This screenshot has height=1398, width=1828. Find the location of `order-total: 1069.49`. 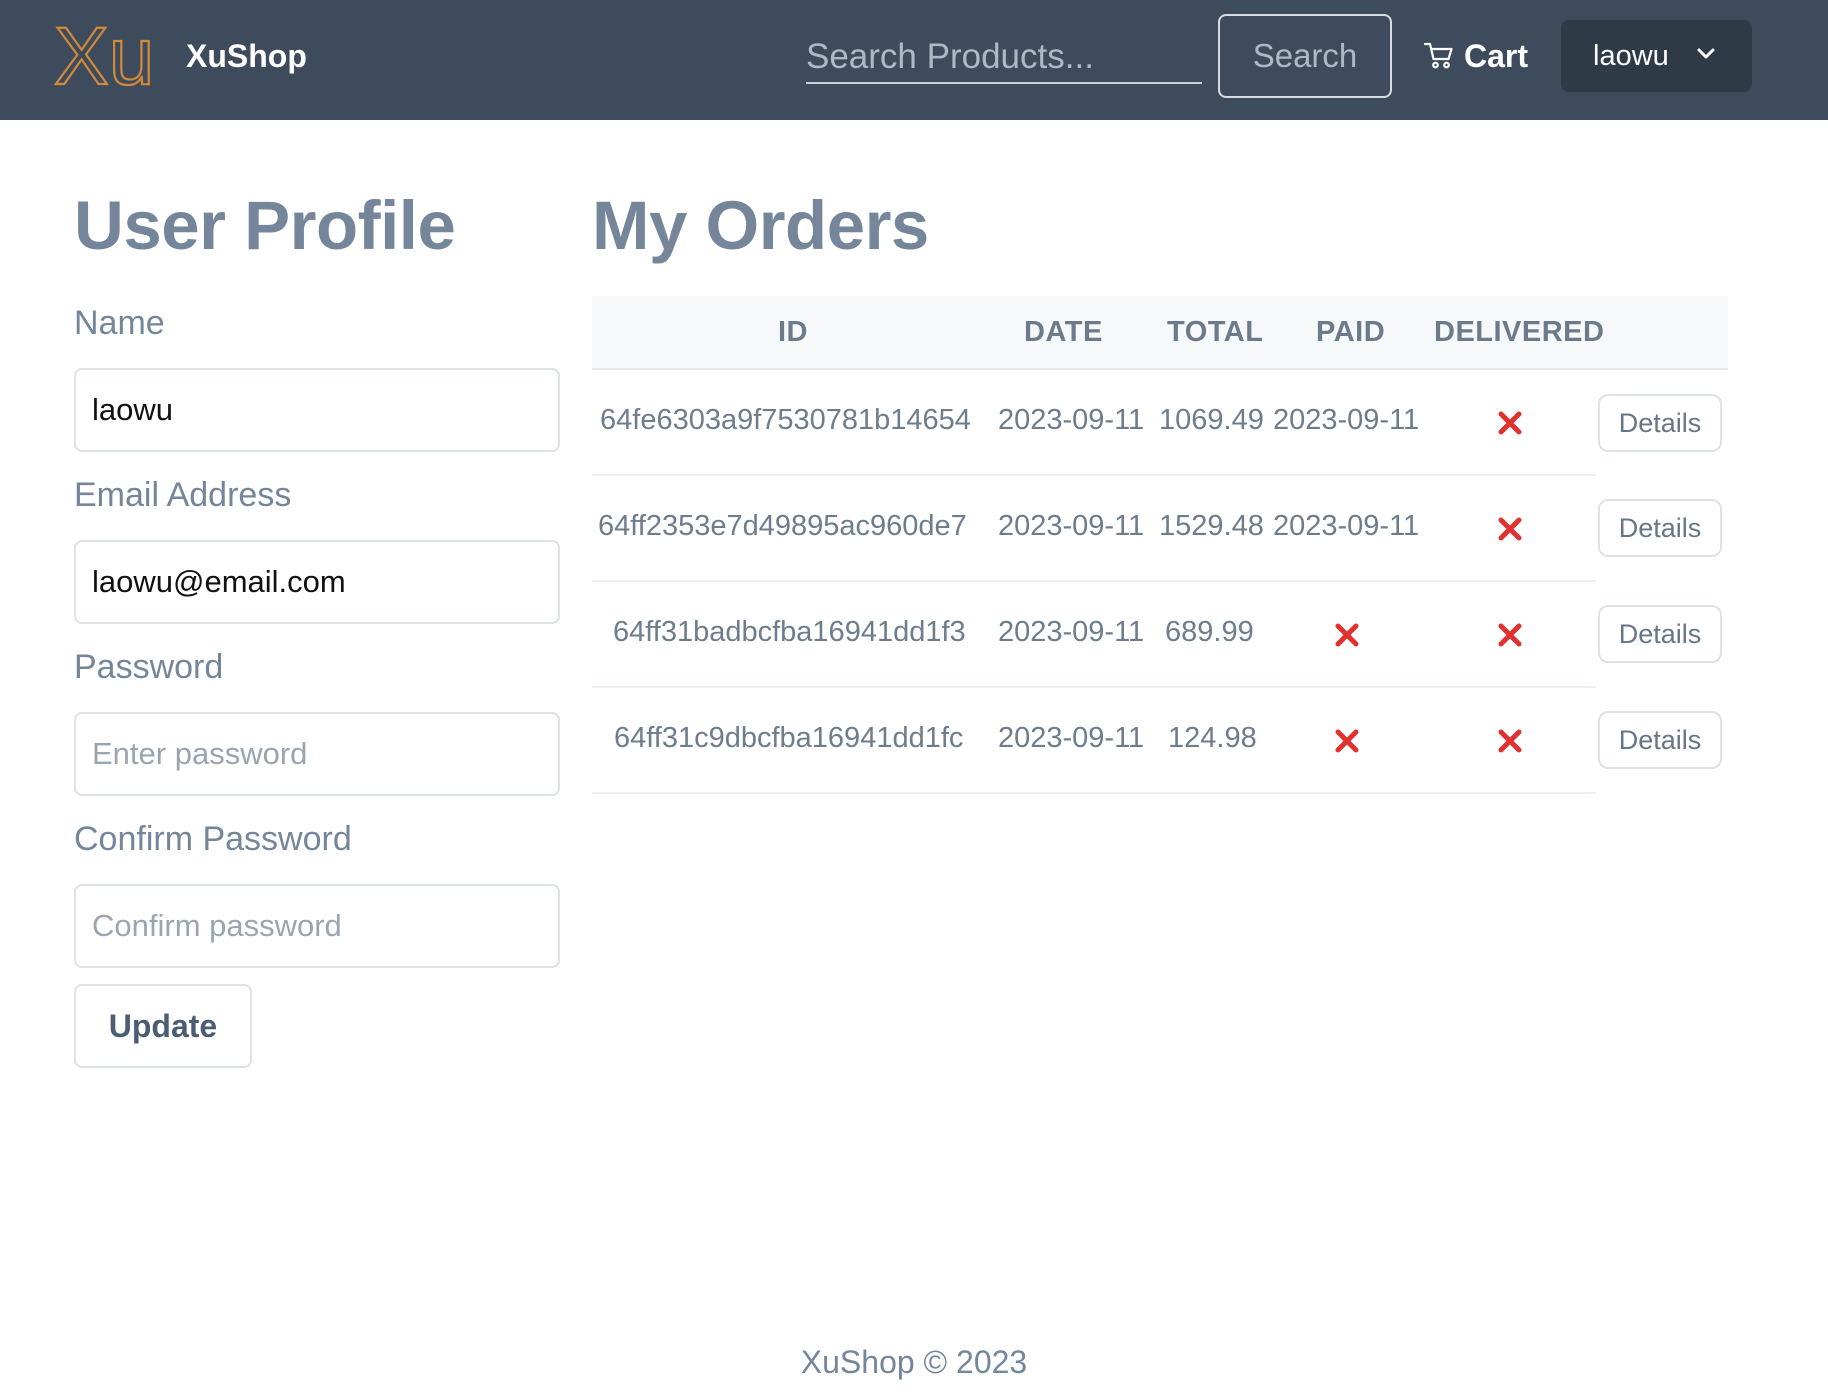

order-total: 1069.49 is located at coordinates (1211, 420).